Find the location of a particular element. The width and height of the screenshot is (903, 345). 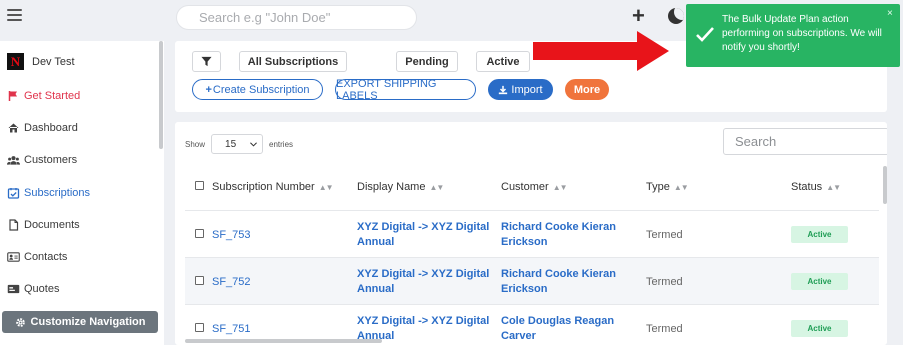

column-header-label: Type is located at coordinates (658, 187).